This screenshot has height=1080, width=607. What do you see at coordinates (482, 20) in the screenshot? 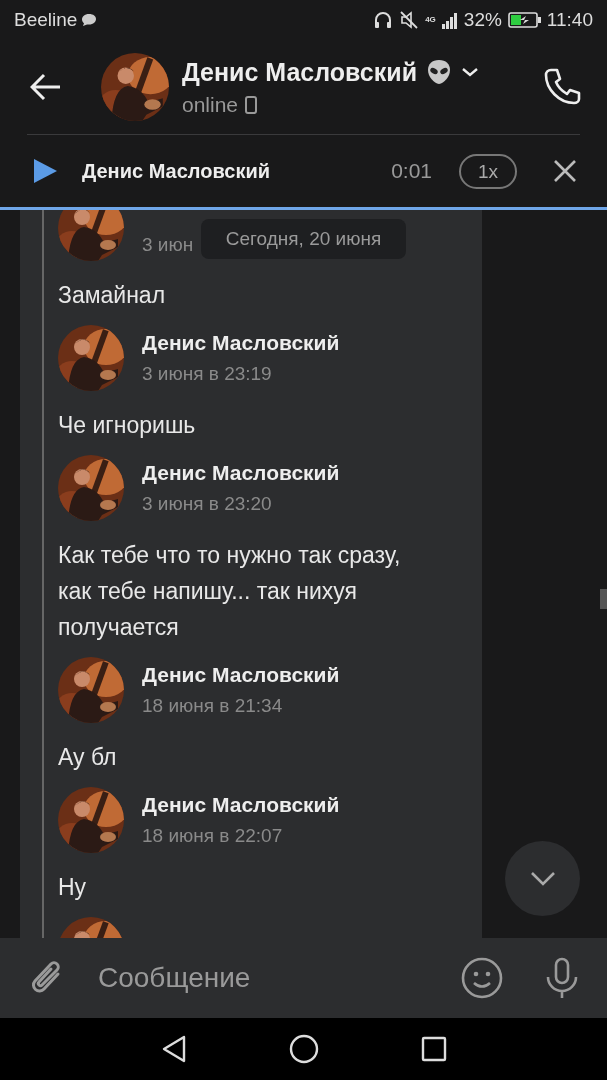
I see `battery-percent: 32%` at bounding box center [482, 20].